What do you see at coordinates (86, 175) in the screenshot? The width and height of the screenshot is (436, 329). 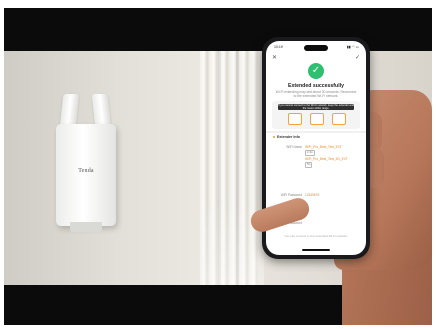 I see `extender-body: Tenda` at bounding box center [86, 175].